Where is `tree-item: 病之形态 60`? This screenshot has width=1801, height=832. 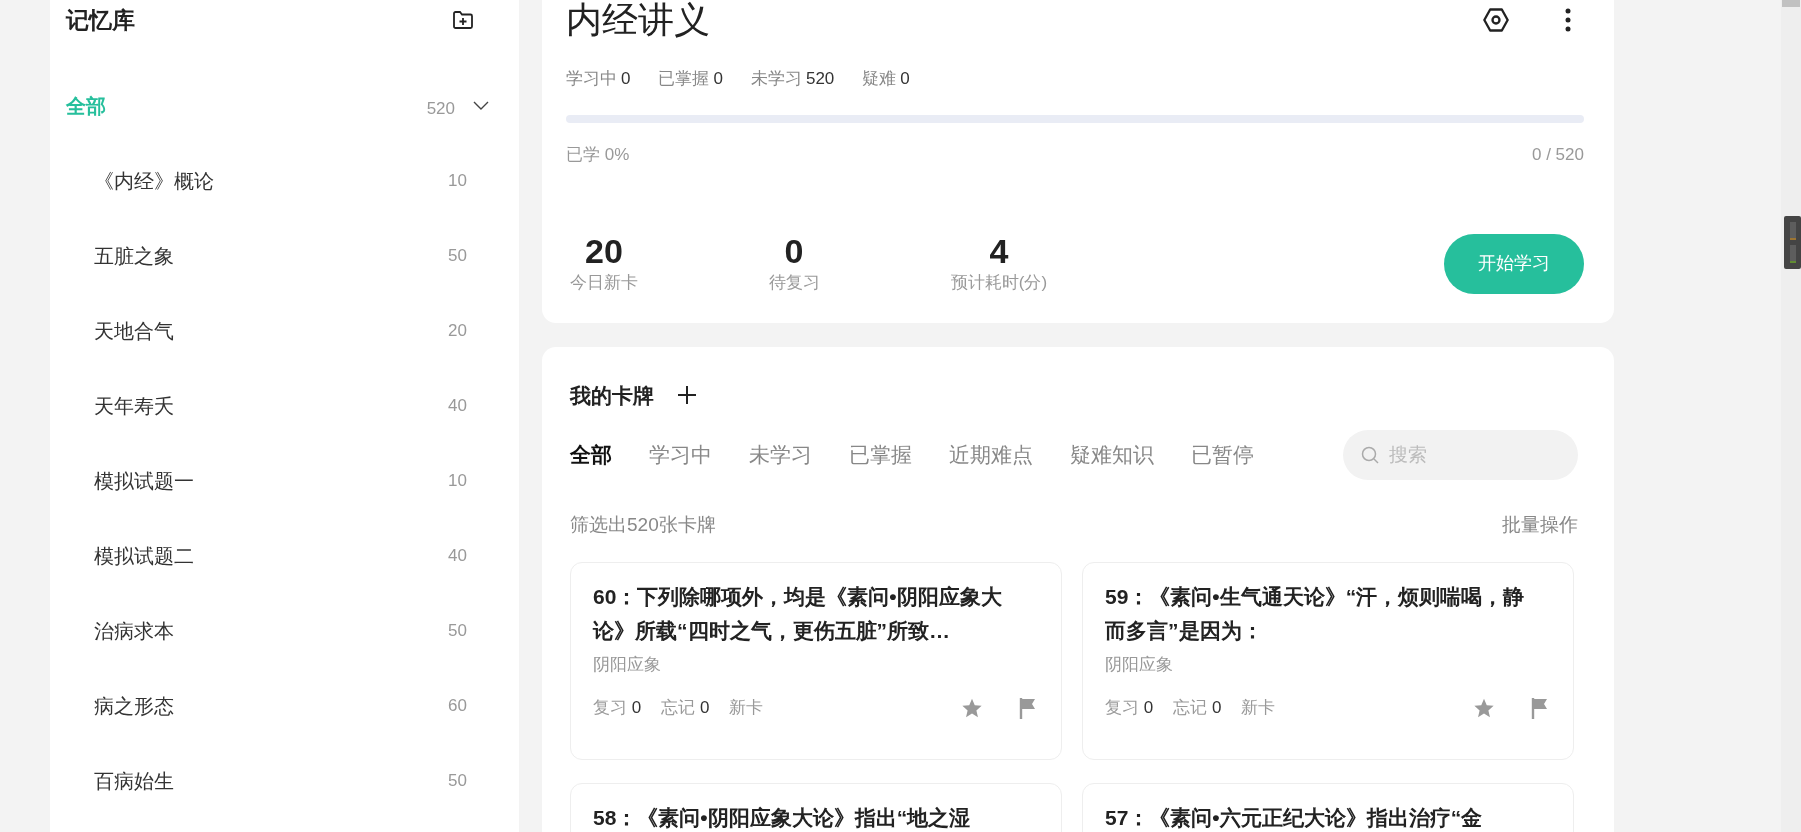
tree-item: 病之形态 60 is located at coordinates (277, 705).